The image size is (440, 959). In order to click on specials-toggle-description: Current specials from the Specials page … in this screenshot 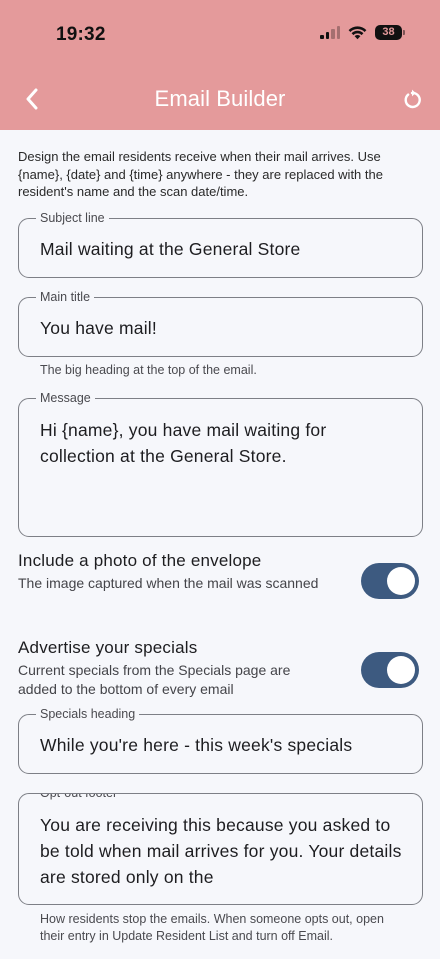, I will do `click(154, 679)`.